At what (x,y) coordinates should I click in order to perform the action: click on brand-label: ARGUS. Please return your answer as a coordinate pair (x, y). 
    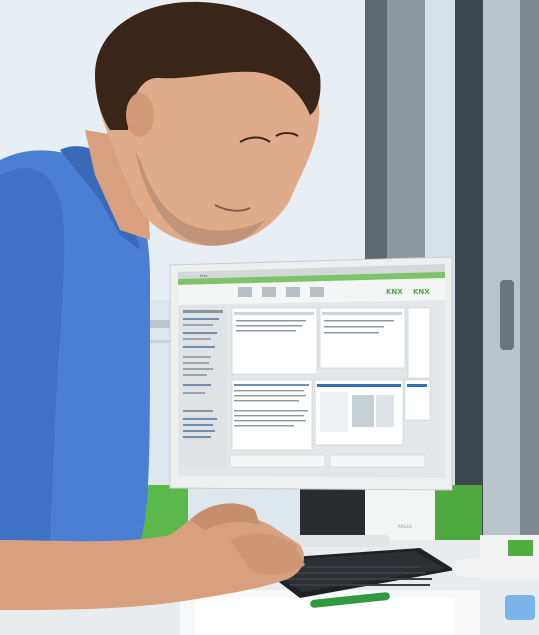
    Looking at the image, I should click on (405, 526).